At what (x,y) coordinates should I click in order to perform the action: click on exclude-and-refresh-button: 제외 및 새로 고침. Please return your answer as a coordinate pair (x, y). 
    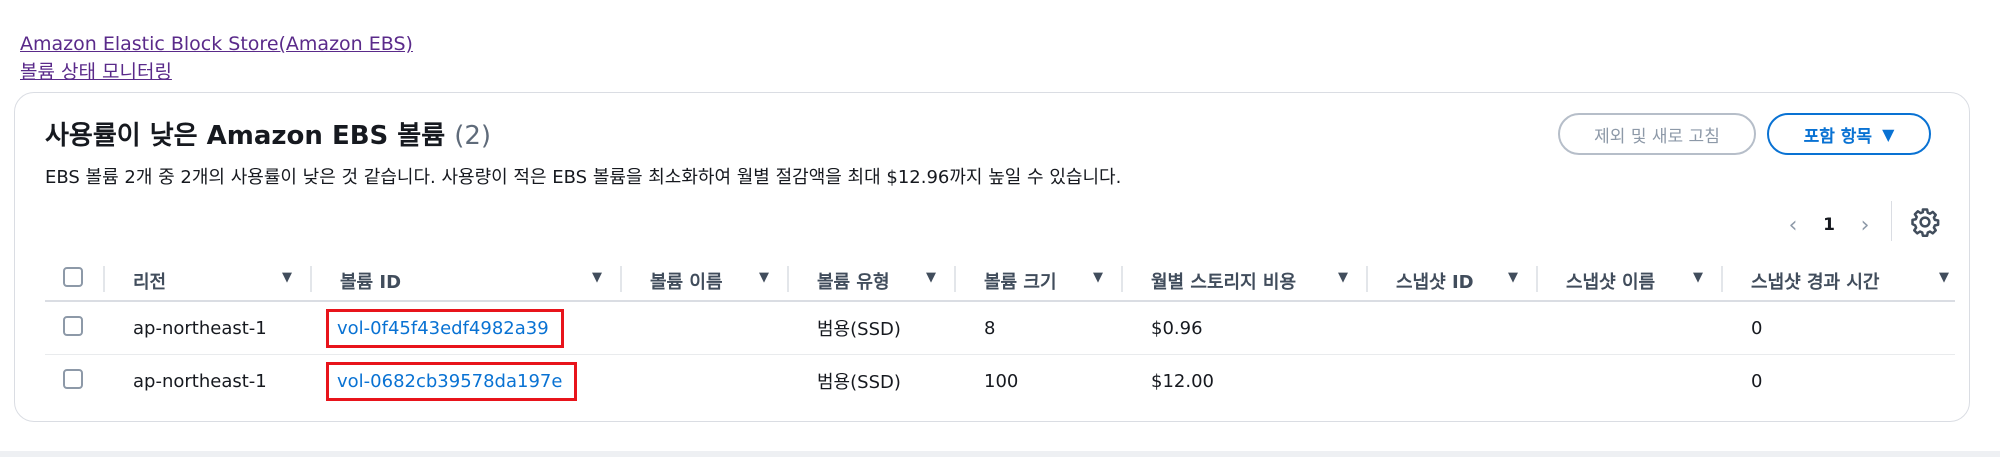
    Looking at the image, I should click on (1657, 134).